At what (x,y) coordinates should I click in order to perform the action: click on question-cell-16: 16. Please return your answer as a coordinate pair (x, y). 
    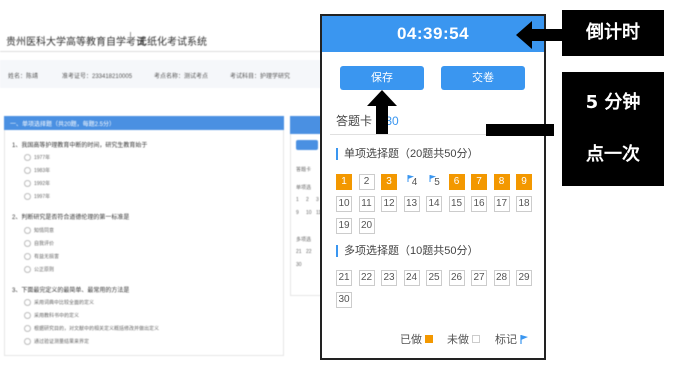
    Looking at the image, I should click on (479, 204).